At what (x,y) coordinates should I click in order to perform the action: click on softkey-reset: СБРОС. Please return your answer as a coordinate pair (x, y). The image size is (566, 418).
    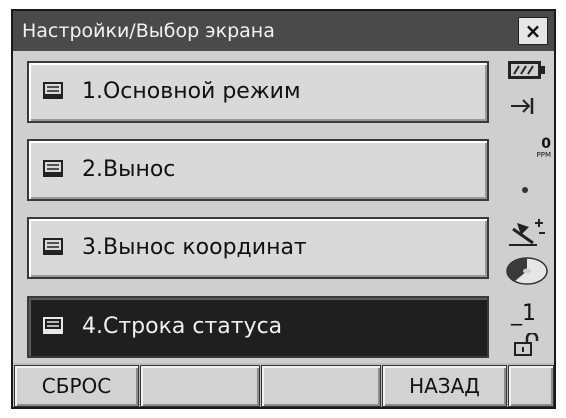
    Looking at the image, I should click on (76, 386).